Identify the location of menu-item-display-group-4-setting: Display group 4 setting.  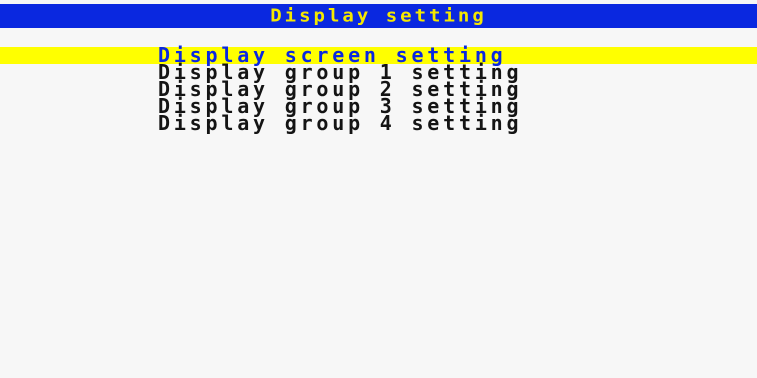
(378, 123).